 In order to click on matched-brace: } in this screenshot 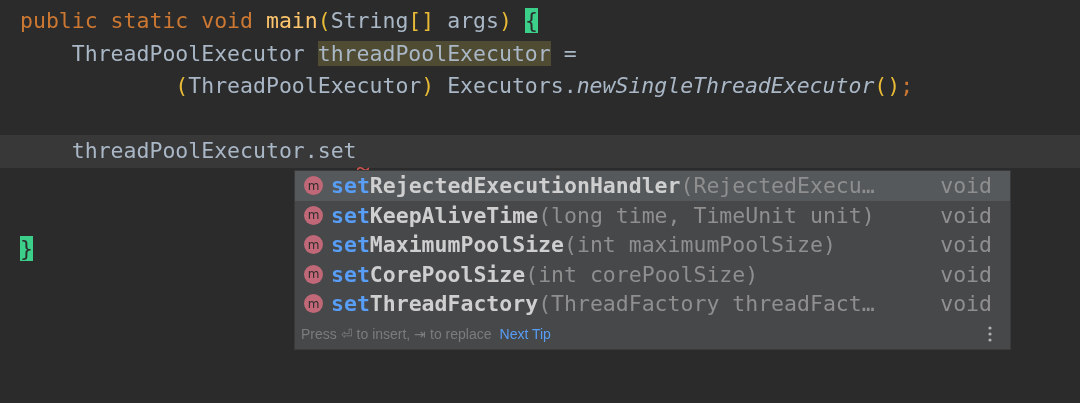, I will do `click(26, 248)`.